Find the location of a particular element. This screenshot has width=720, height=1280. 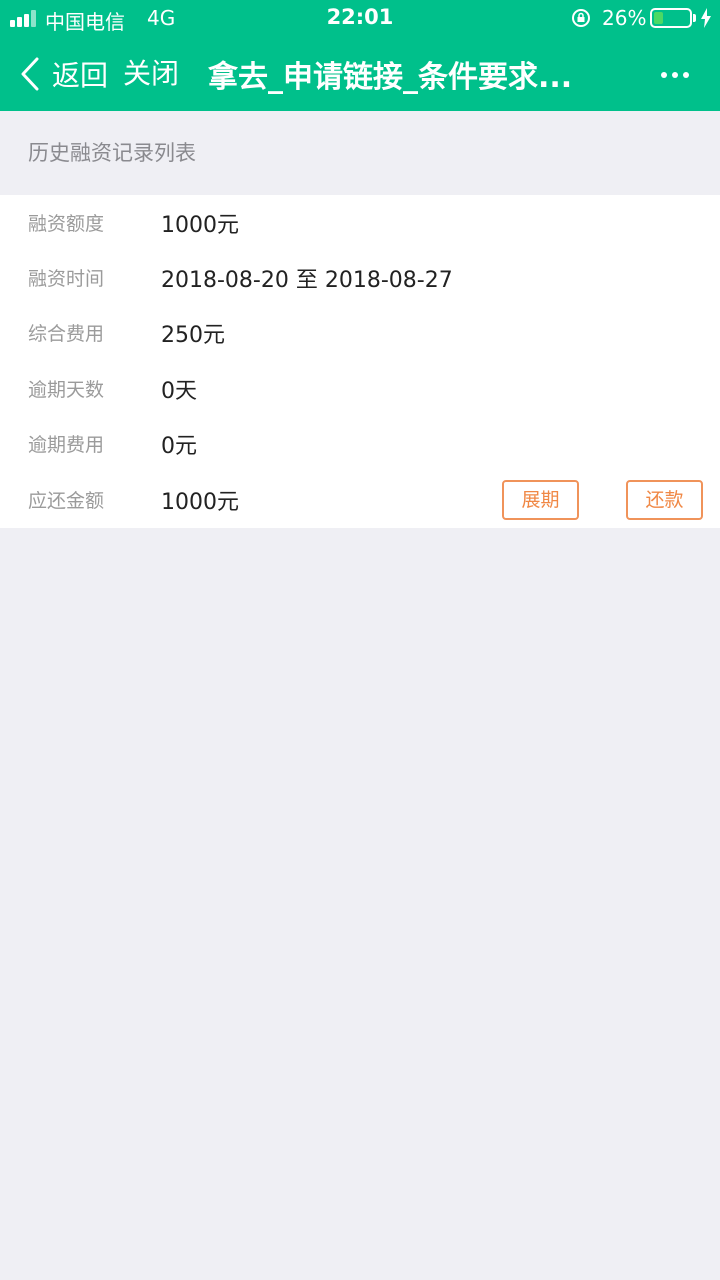

row-label: 逾期天数 is located at coordinates (66, 390).